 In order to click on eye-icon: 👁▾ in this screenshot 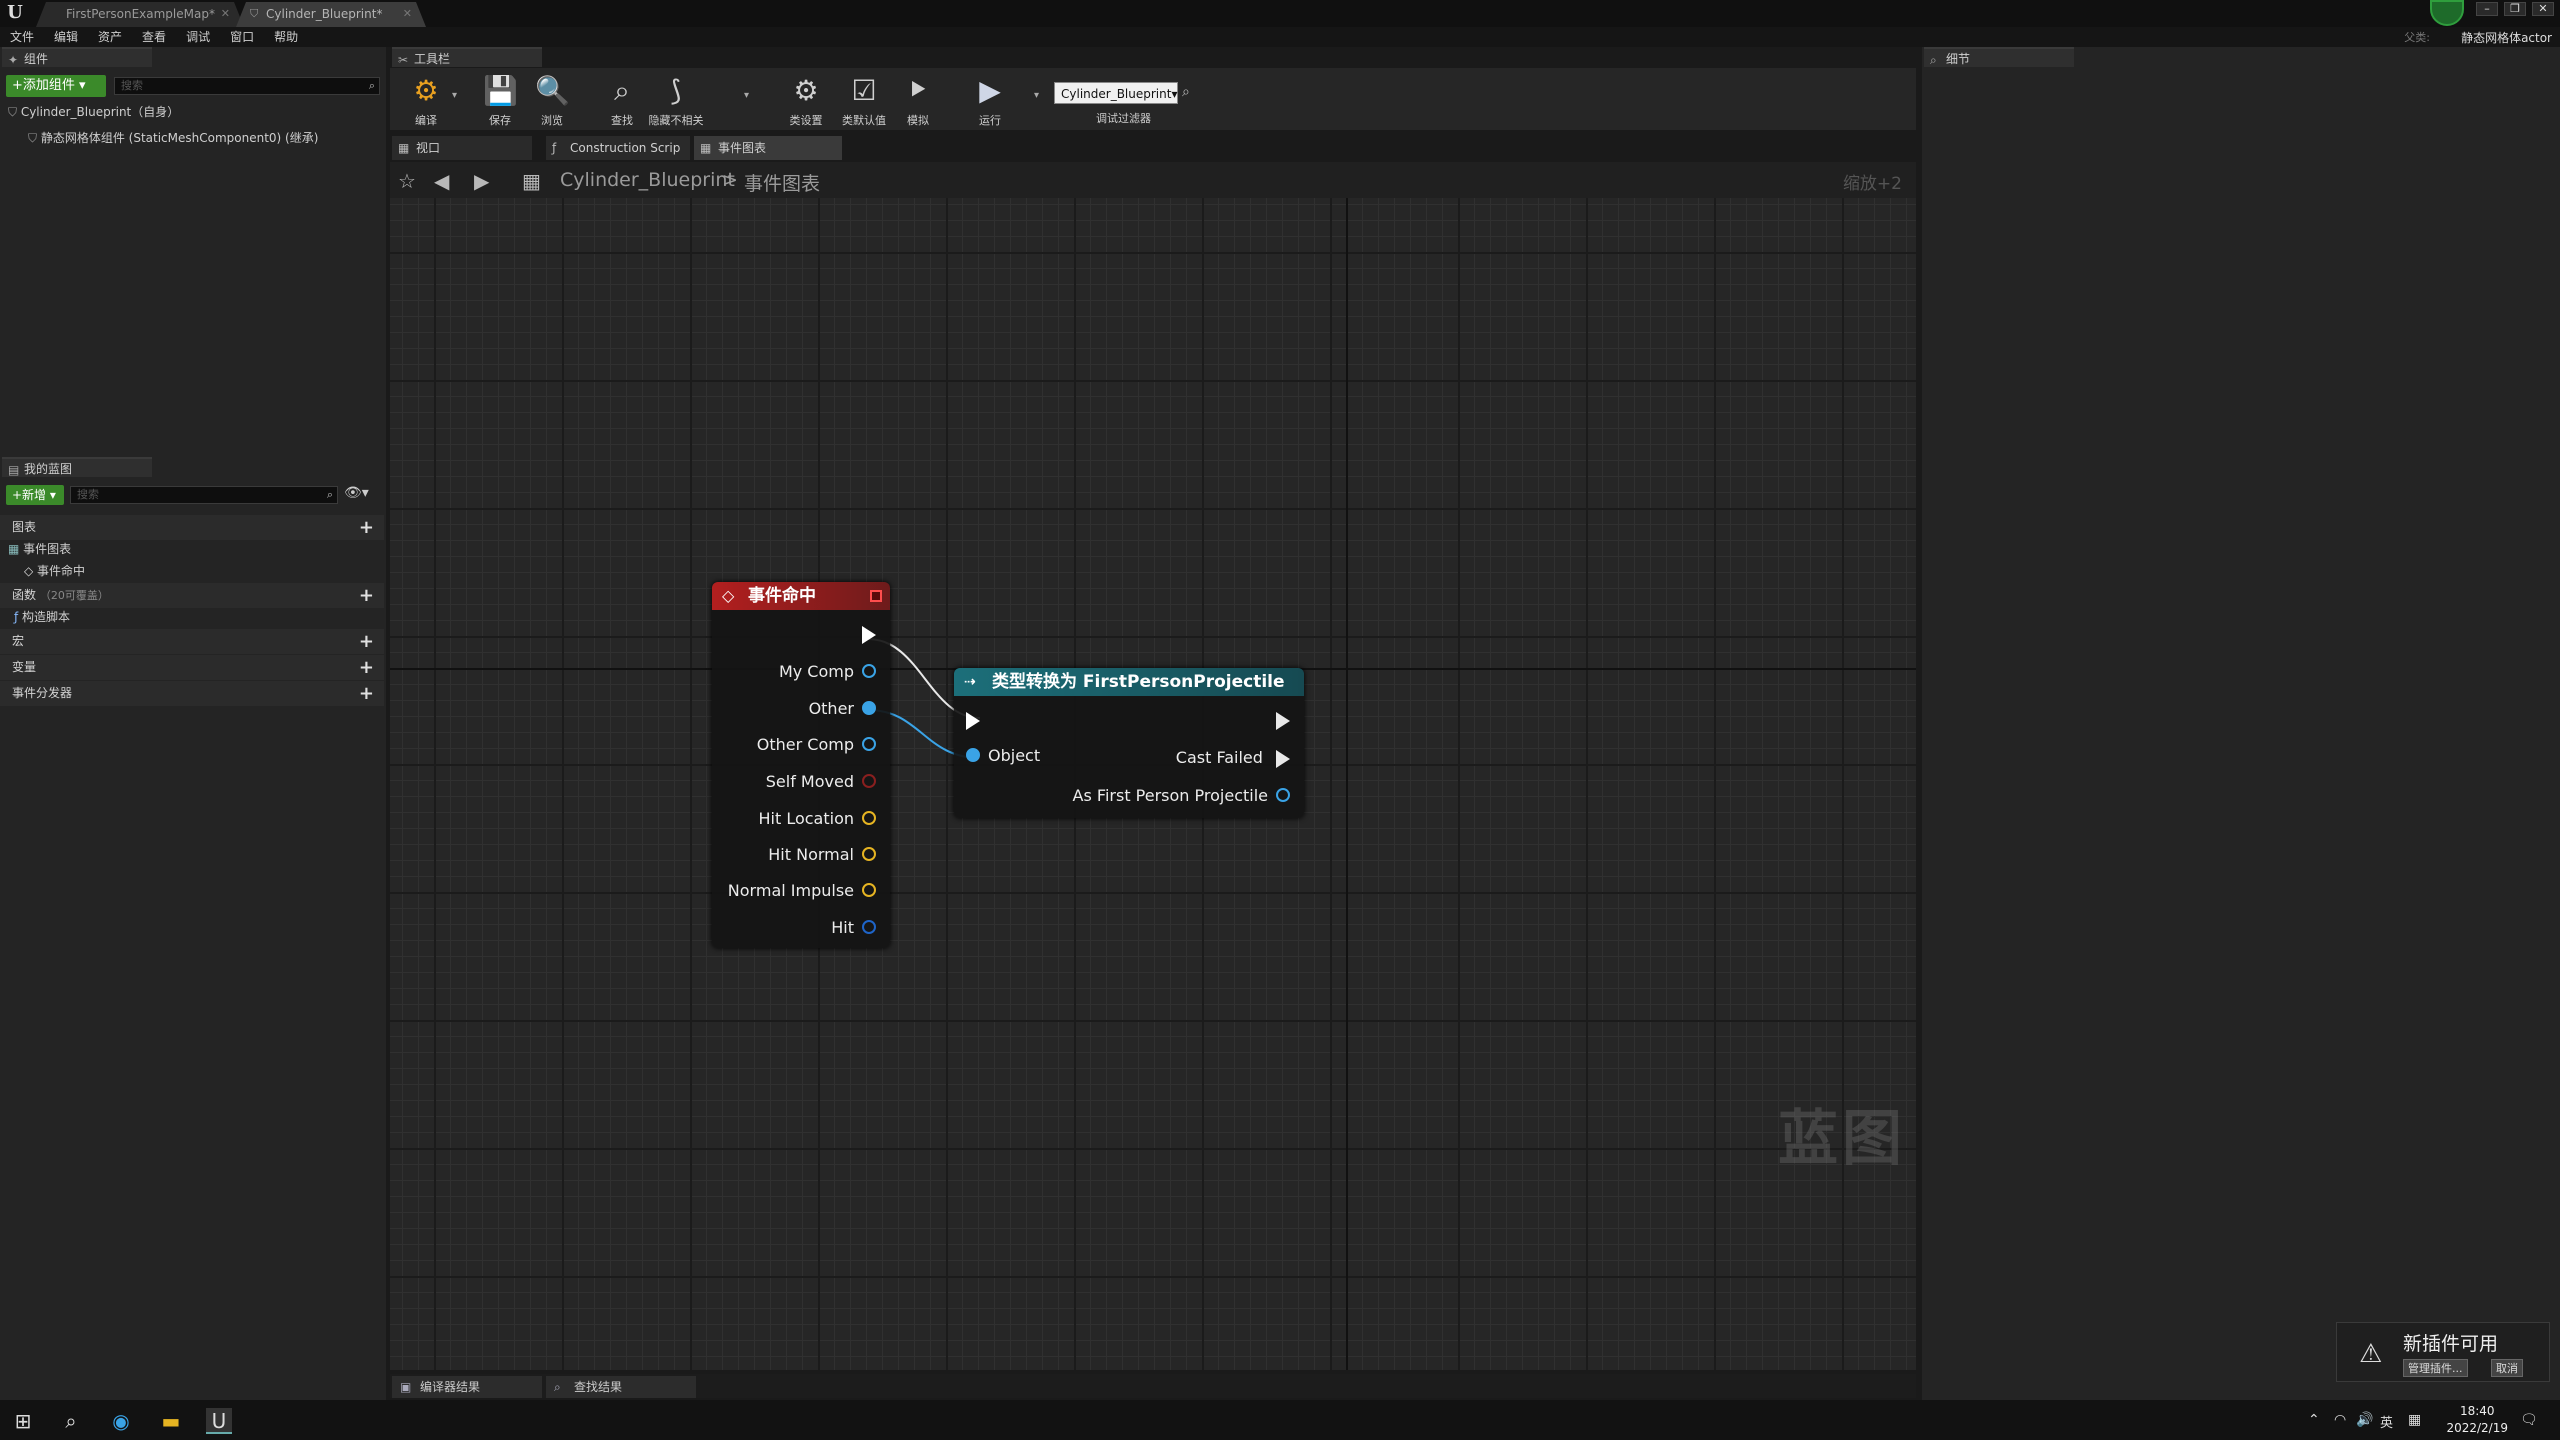, I will do `click(356, 493)`.